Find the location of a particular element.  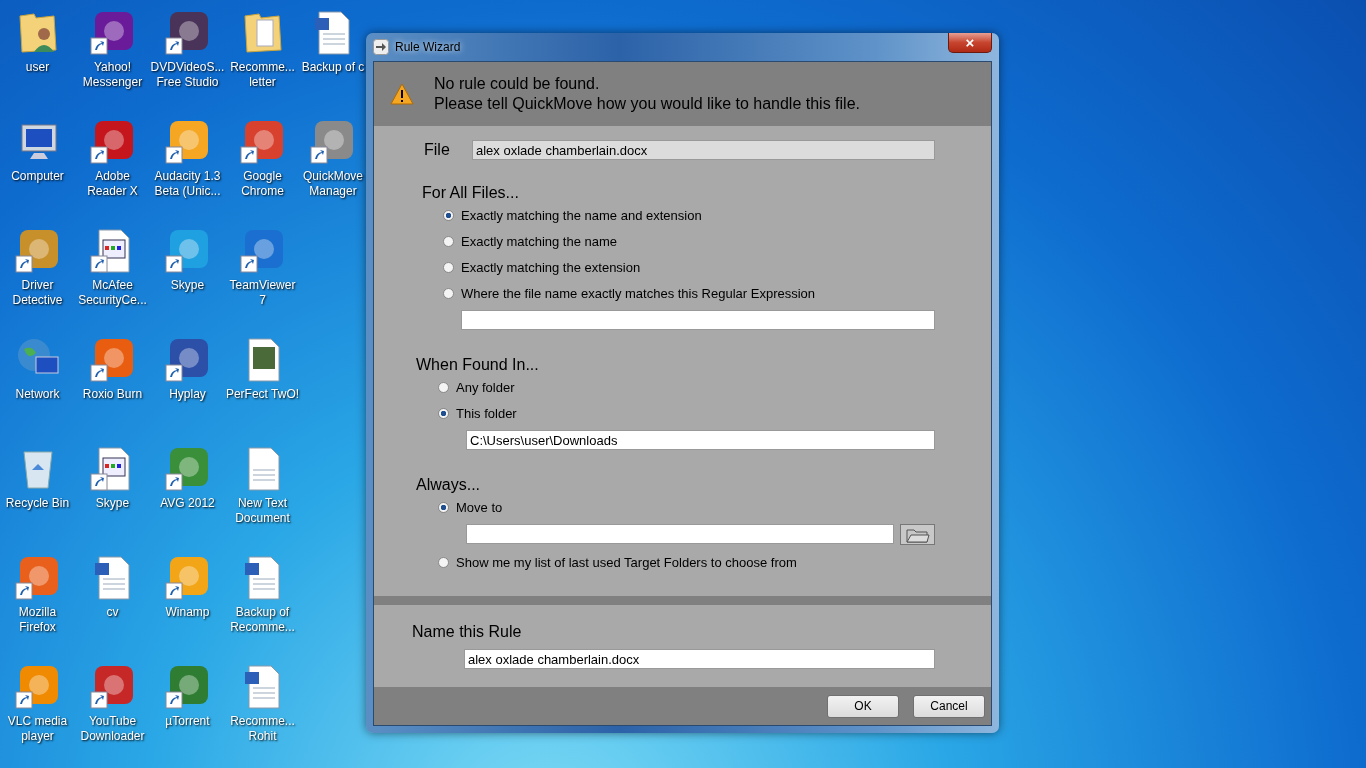

icon-label: DVDVideoS... Free Studio is located at coordinates (187, 75).